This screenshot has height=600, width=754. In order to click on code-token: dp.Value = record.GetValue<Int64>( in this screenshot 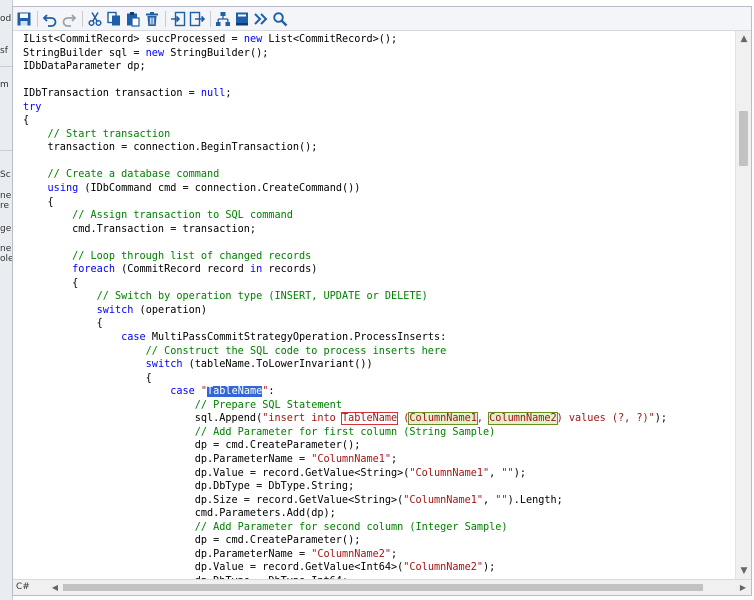, I will do `click(213, 568)`.